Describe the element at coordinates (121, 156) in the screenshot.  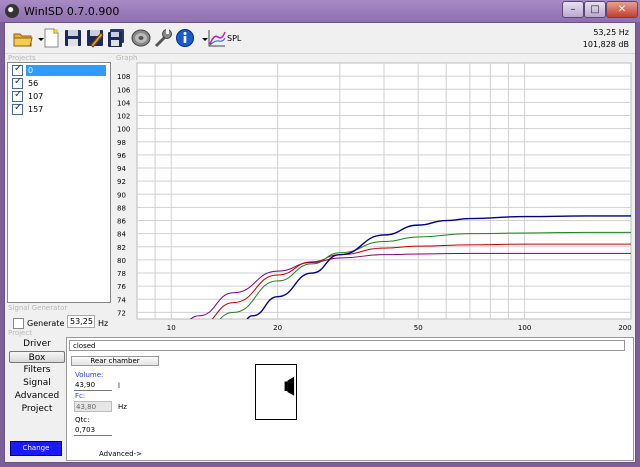
I see `y-tick-label: 96` at that location.